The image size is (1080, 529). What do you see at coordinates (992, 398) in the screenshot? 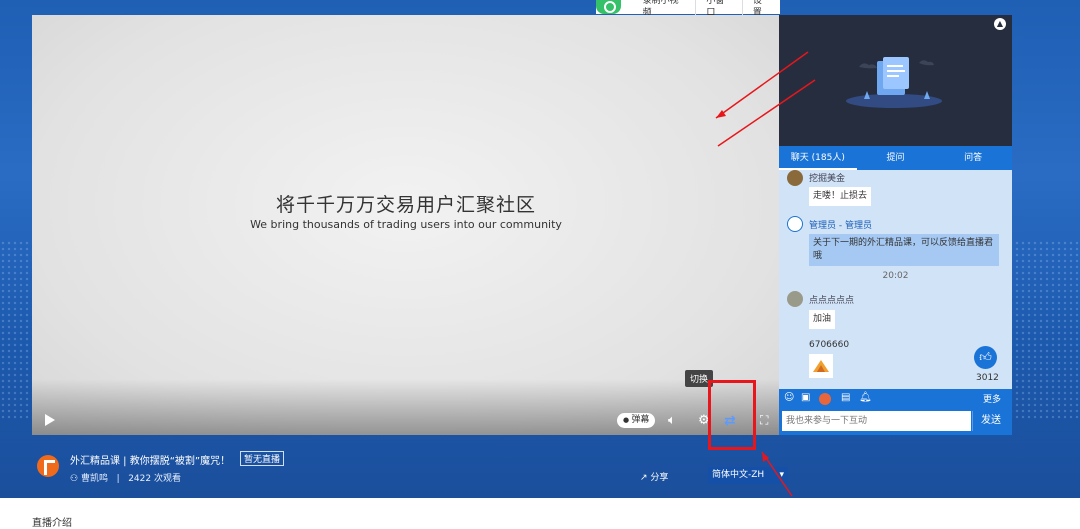
I see `more-button: 更多` at bounding box center [992, 398].